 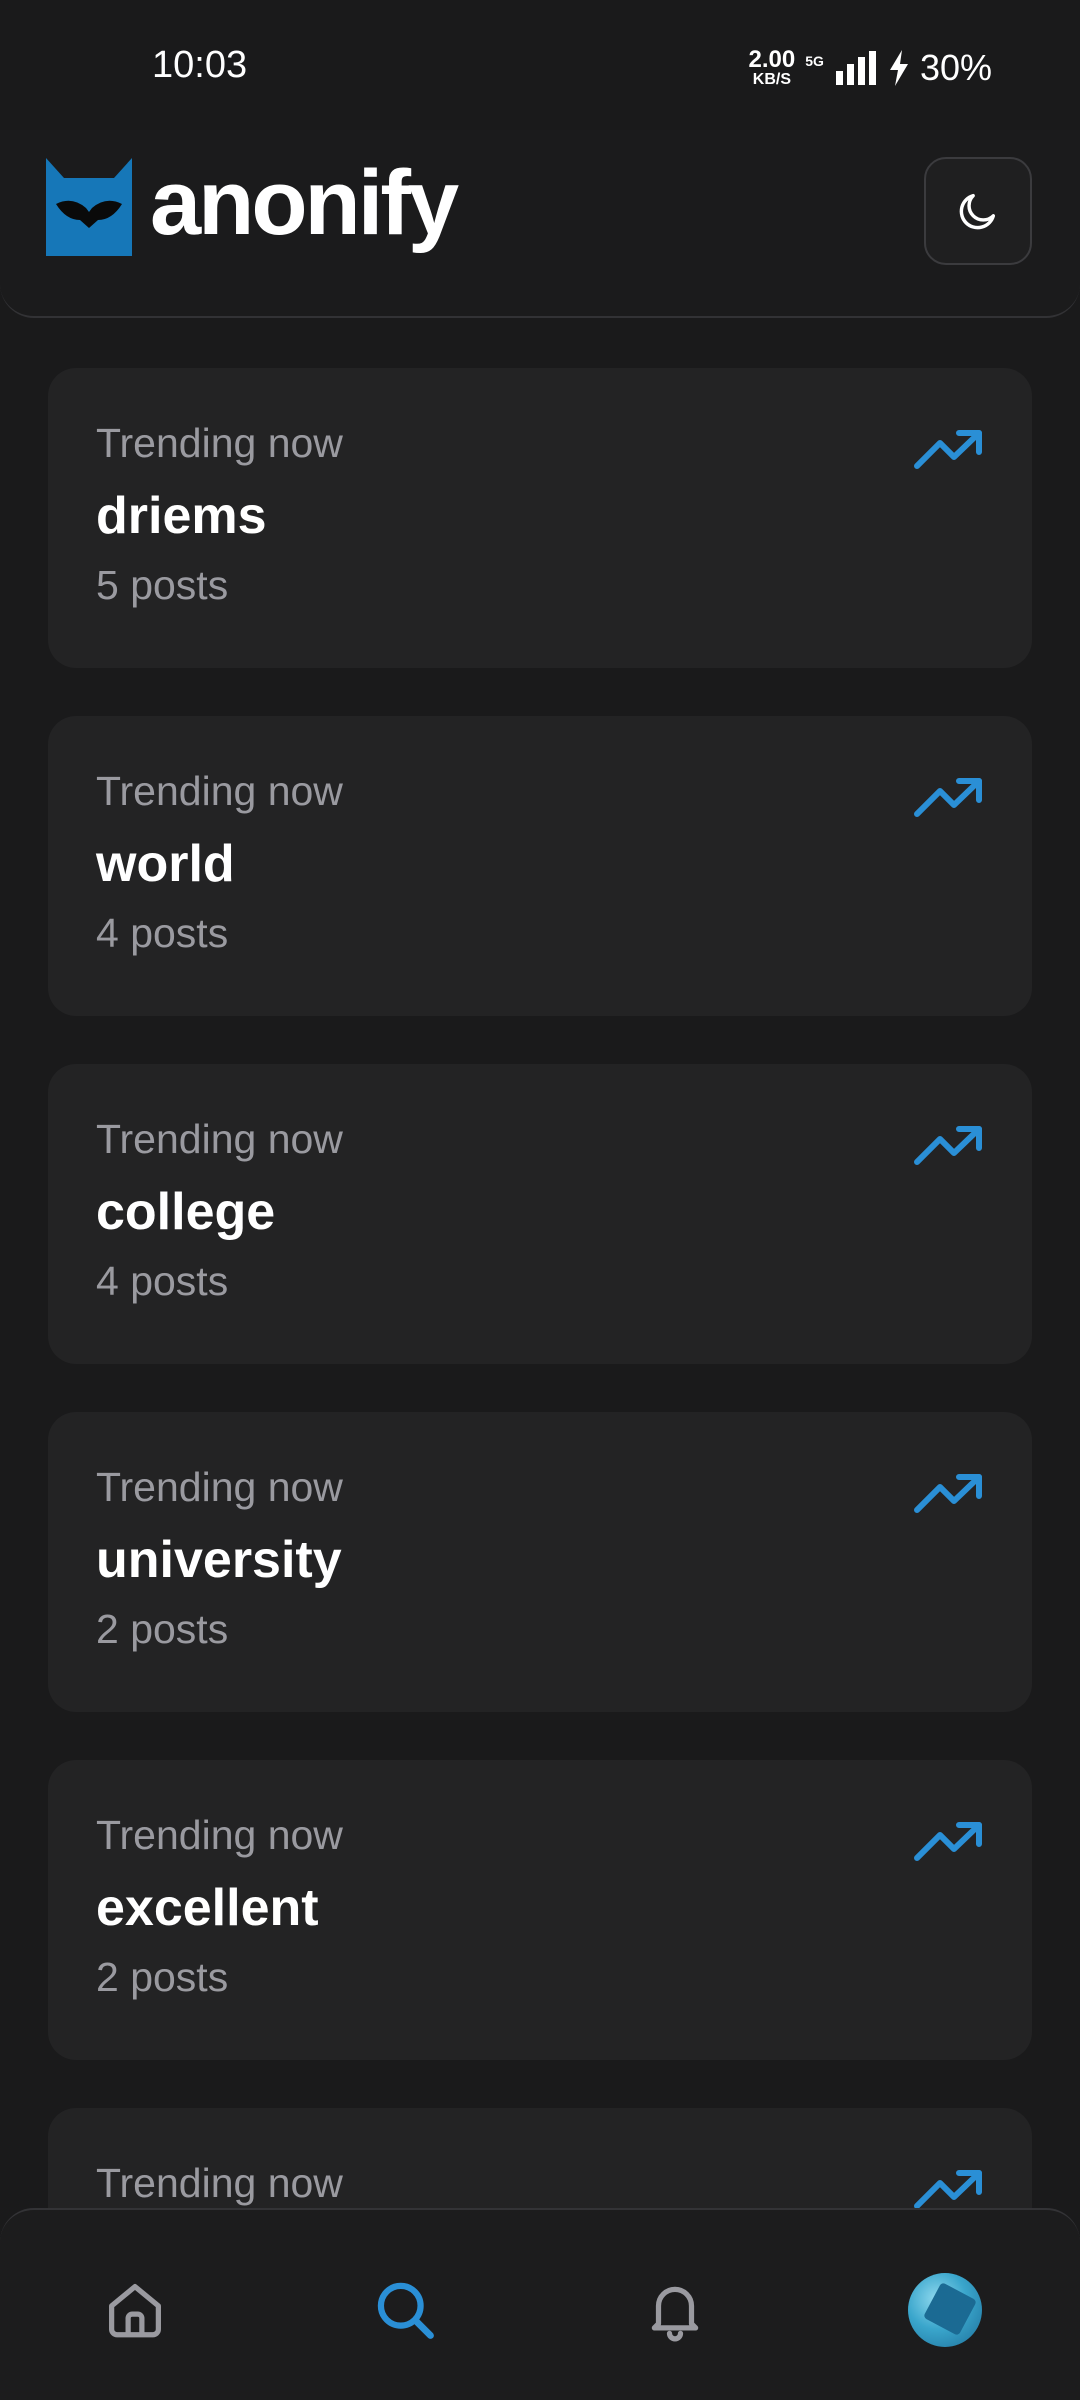 What do you see at coordinates (814, 61) in the screenshot?
I see `network-type: 5G` at bounding box center [814, 61].